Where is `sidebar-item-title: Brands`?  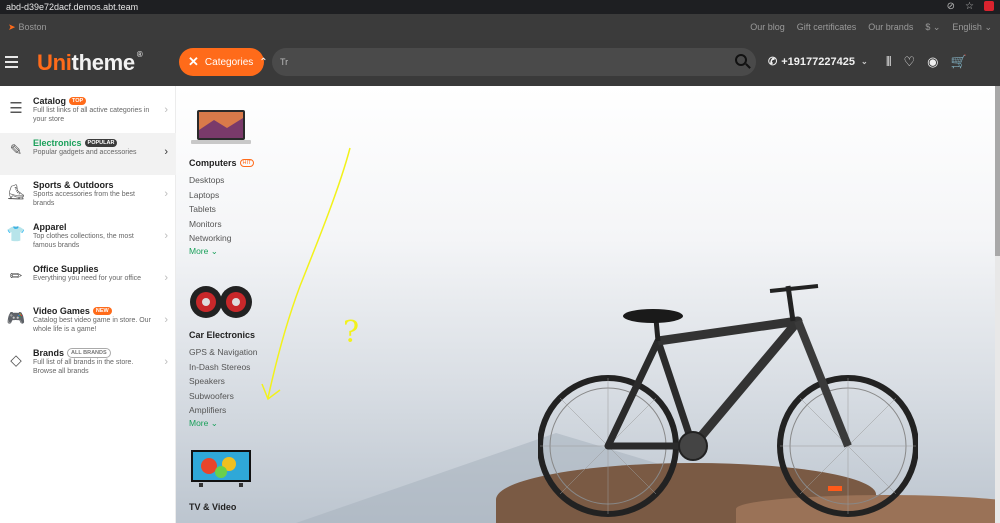
sidebar-item-title: Brands is located at coordinates (49, 353).